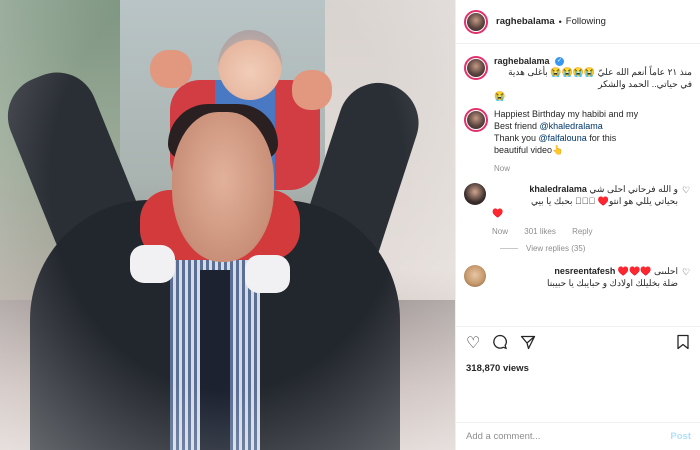  What do you see at coordinates (578, 343) in the screenshot?
I see `action-bar: ♡` at bounding box center [578, 343].